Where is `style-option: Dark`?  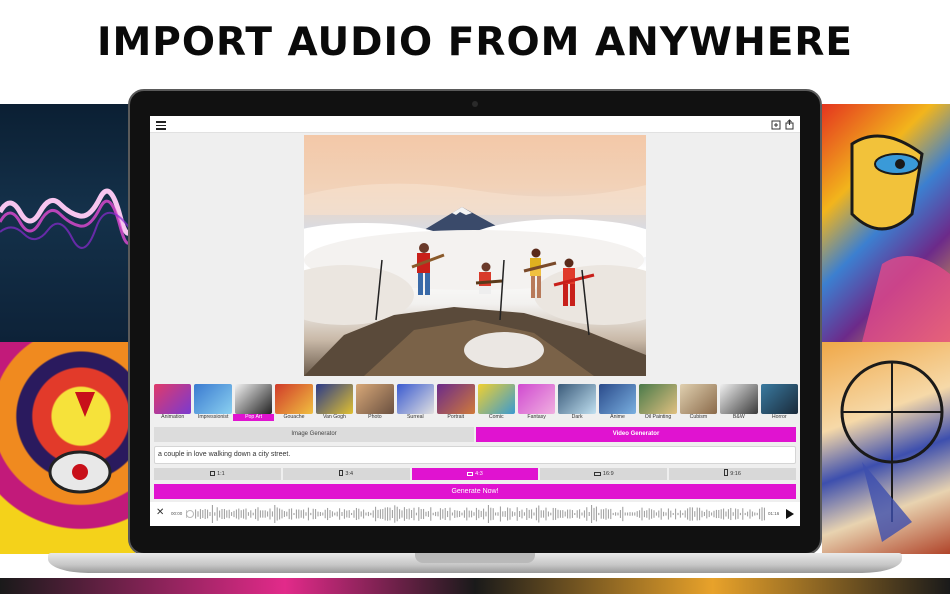 style-option: Dark is located at coordinates (577, 402).